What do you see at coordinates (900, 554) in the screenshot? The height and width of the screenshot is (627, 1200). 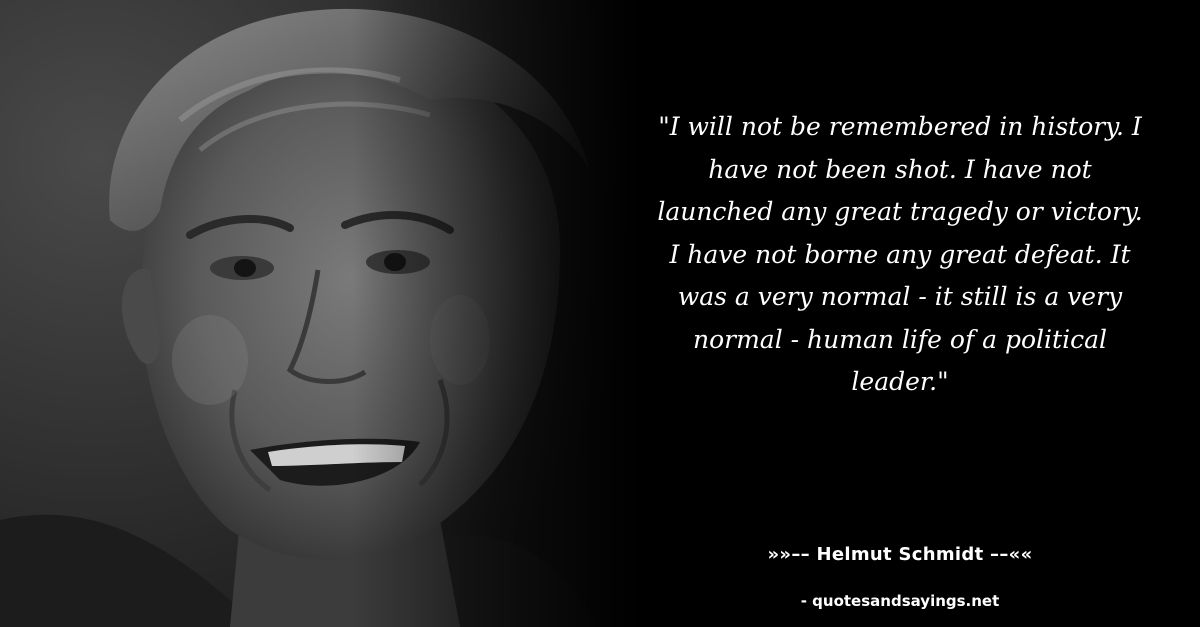 I see `quote-author: »»–– Helmut Schmidt ––««` at bounding box center [900, 554].